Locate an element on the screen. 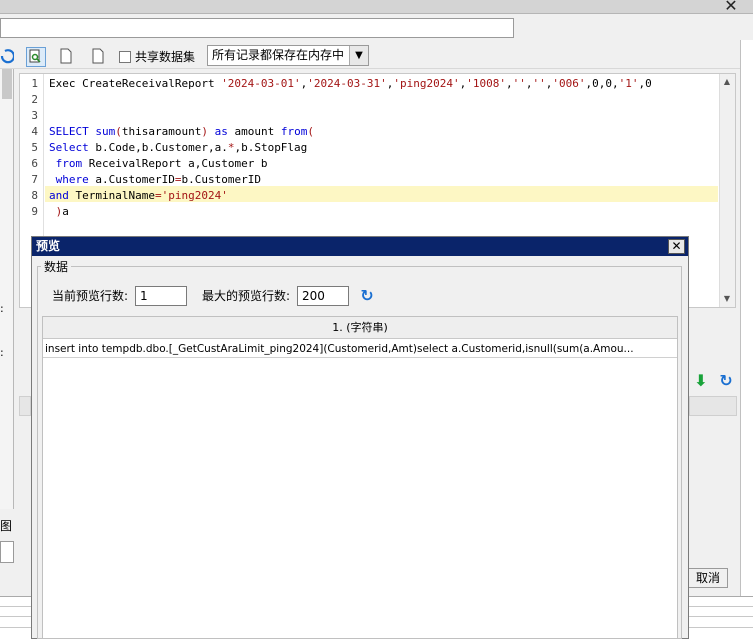 The height and width of the screenshot is (639, 753). dialog-close-icon: ✕ is located at coordinates (676, 246).